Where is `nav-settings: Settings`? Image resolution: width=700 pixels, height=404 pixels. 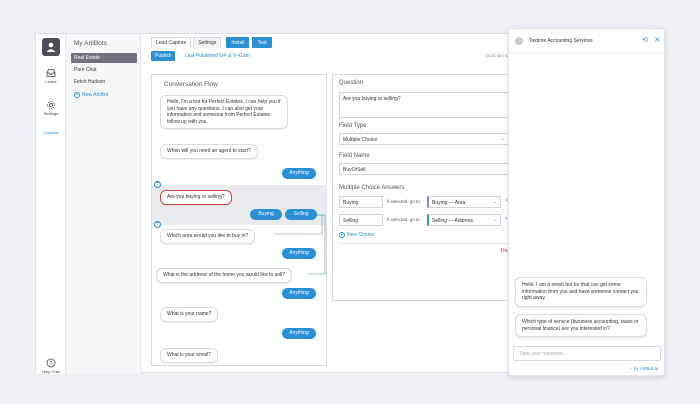 nav-settings: Settings is located at coordinates (51, 108).